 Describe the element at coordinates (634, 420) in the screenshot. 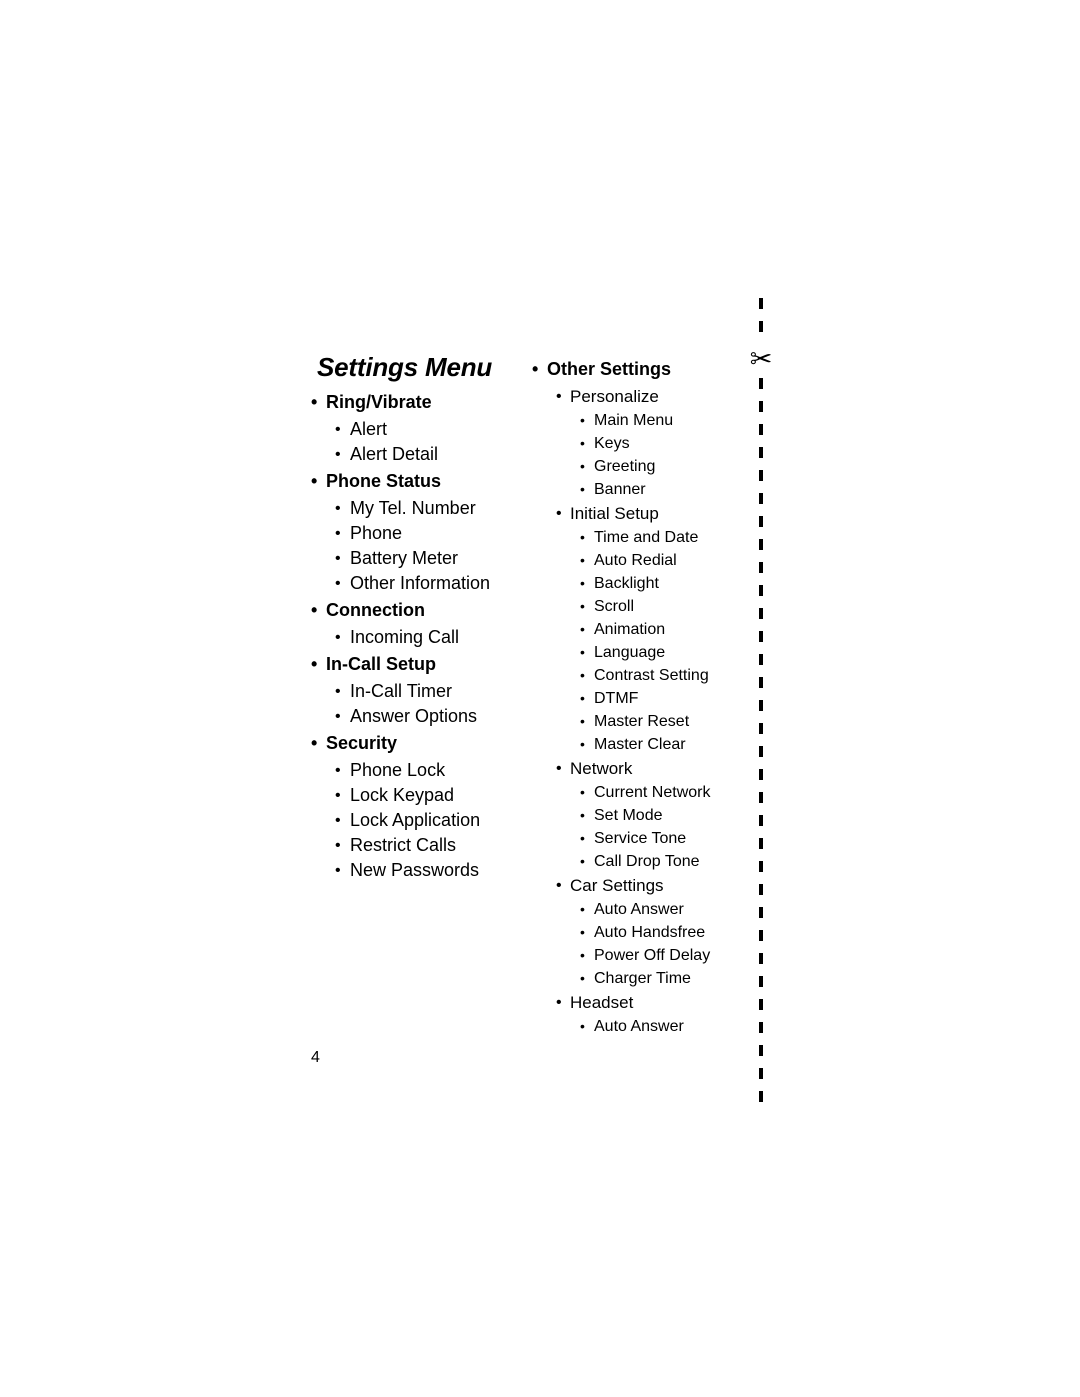

I see `list-item-label: Main Menu` at that location.